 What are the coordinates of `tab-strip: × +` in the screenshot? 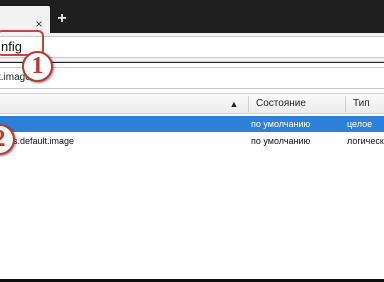 It's located at (192, 16).